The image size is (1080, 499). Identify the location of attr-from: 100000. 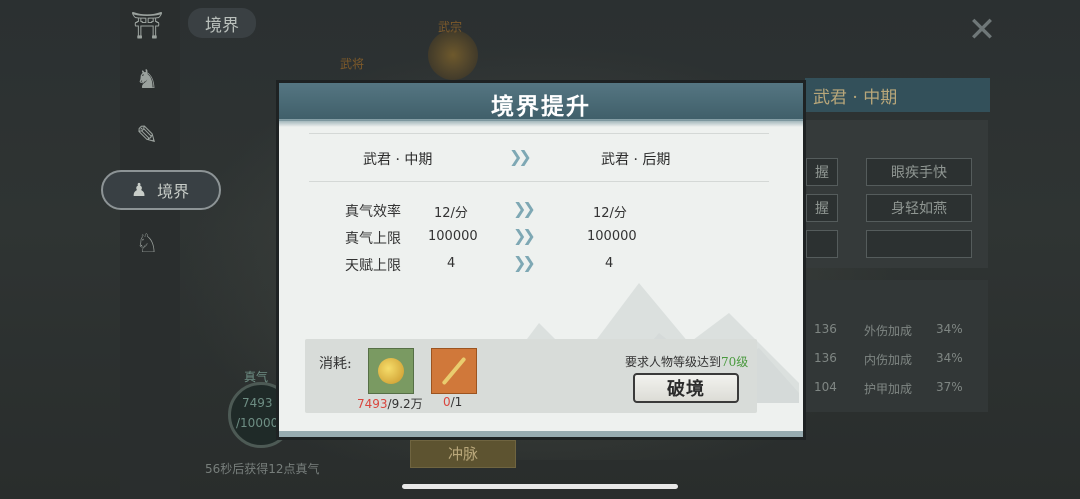
(453, 236).